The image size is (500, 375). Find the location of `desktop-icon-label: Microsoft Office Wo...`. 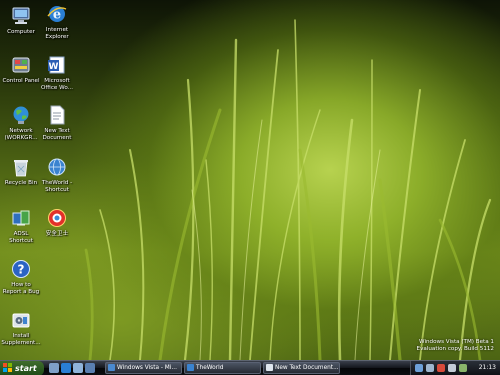

desktop-icon-label: Microsoft Office Wo... is located at coordinates (57, 84).